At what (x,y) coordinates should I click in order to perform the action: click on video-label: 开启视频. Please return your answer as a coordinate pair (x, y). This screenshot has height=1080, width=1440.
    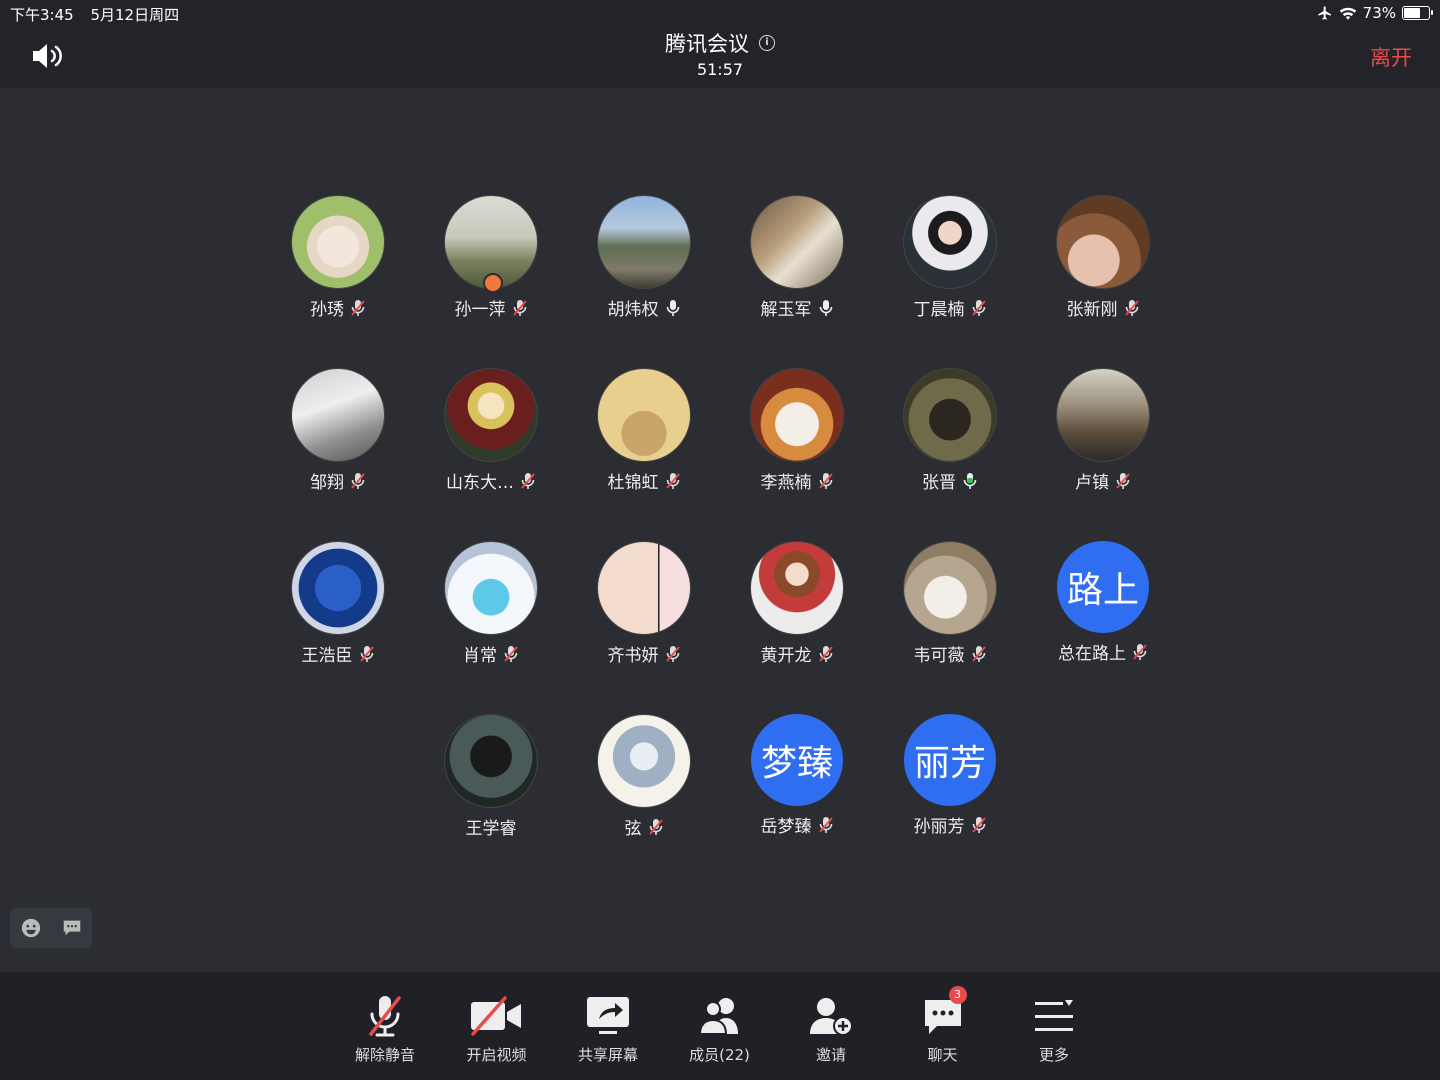
    Looking at the image, I should click on (496, 1055).